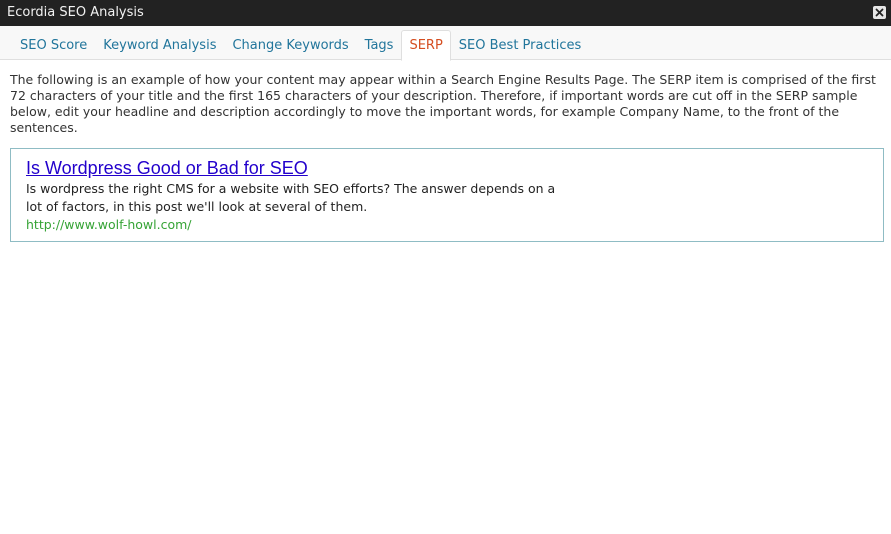  Describe the element at coordinates (447, 168) in the screenshot. I see `serp-result-title-link: Is Wordpress Good or Bad for SEO` at that location.